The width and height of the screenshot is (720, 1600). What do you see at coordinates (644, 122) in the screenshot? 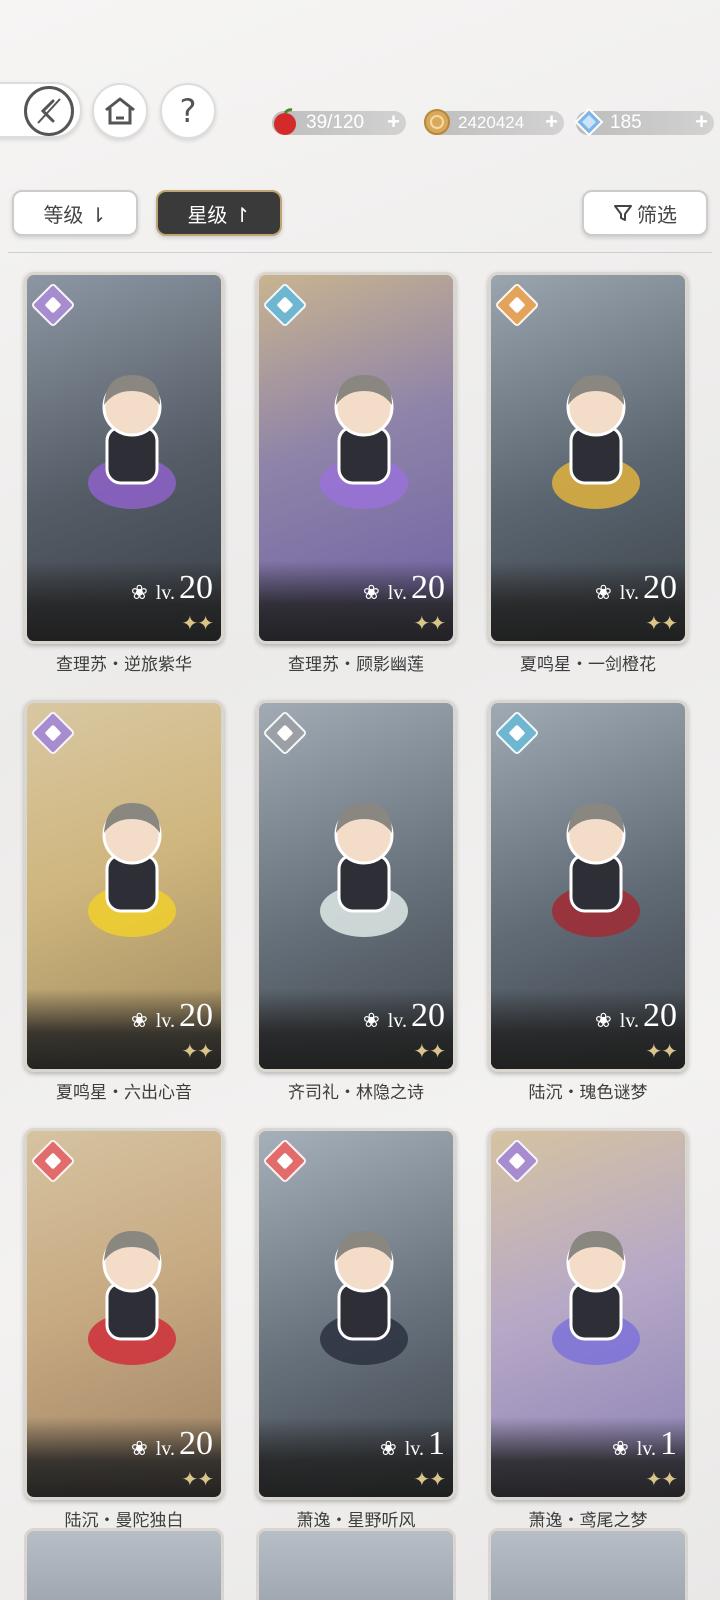
I see `gem-counter: 185 +` at bounding box center [644, 122].